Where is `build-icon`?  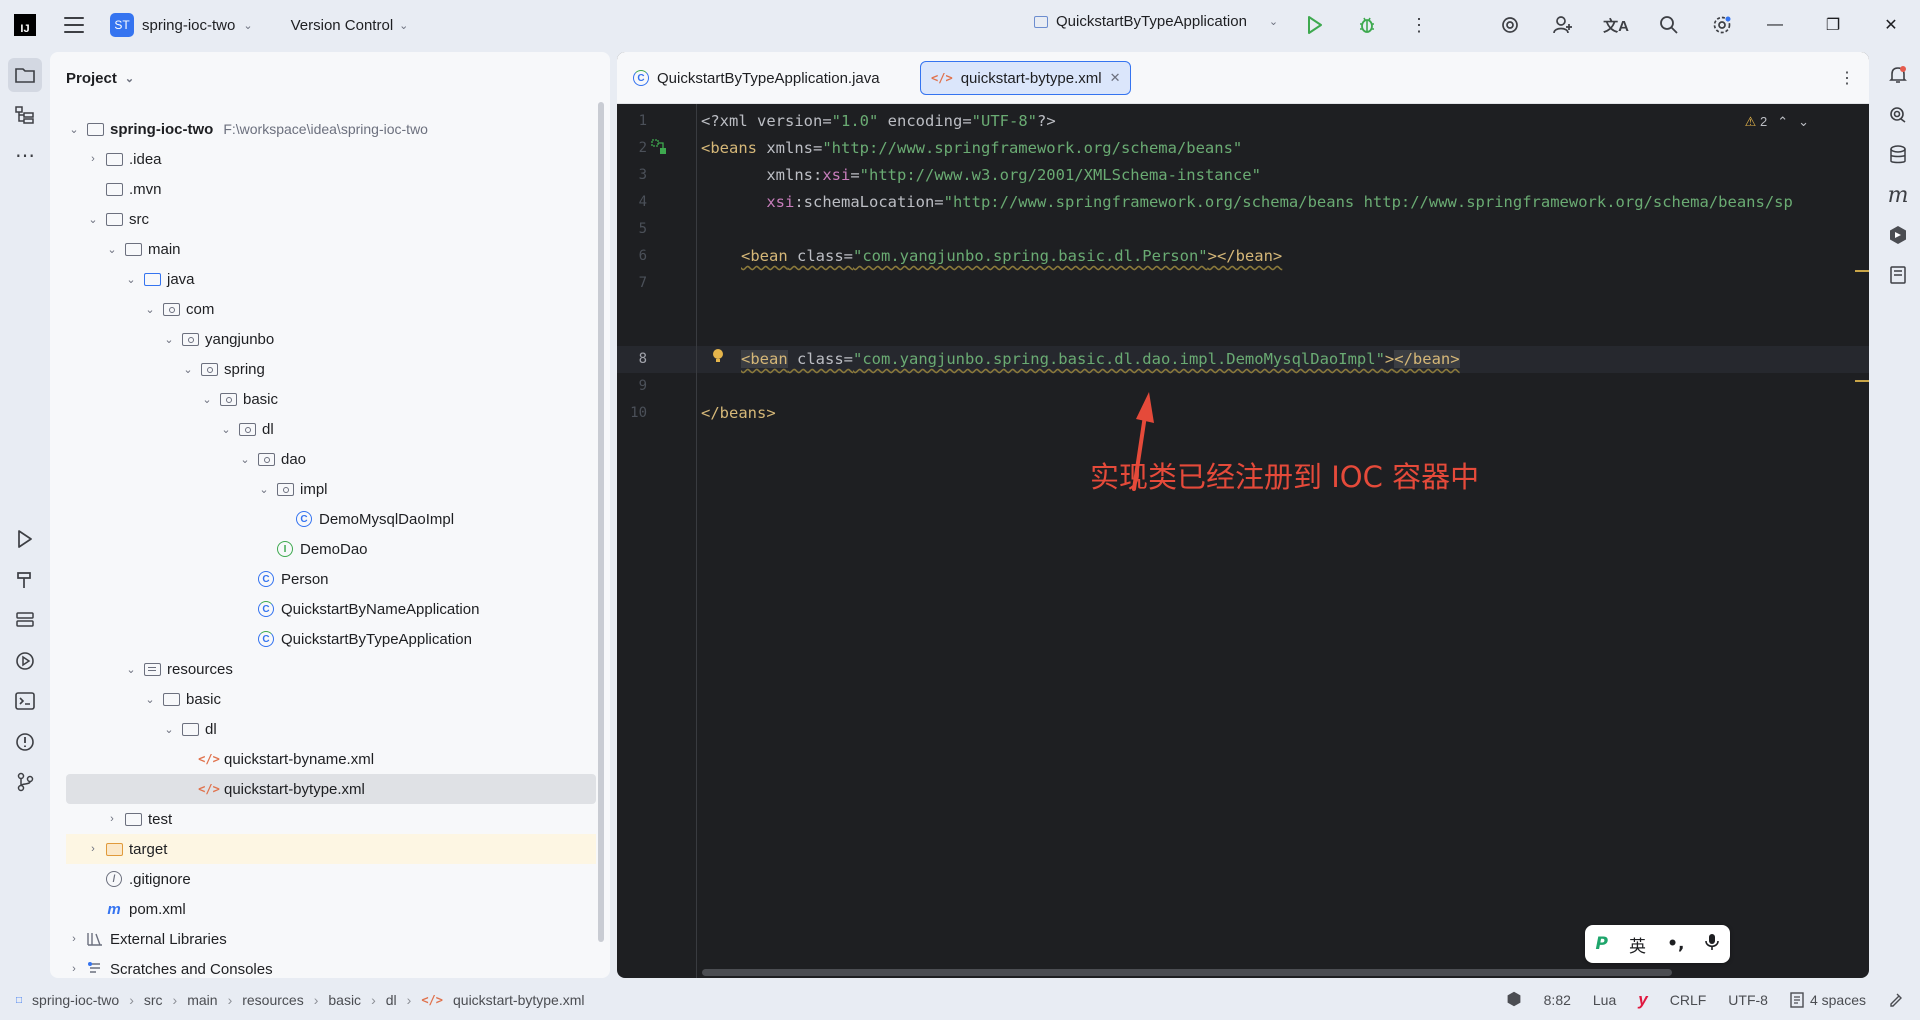
build-icon is located at coordinates (25, 580).